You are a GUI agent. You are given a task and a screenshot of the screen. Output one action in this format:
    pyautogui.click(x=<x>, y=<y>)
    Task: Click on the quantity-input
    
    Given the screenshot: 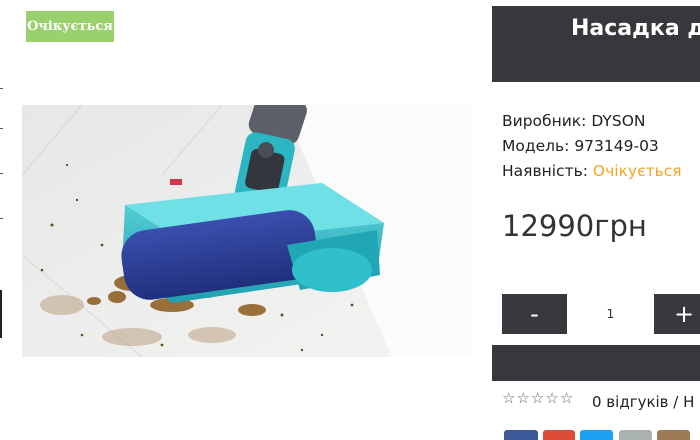 What is the action you would take?
    pyautogui.click(x=610, y=314)
    